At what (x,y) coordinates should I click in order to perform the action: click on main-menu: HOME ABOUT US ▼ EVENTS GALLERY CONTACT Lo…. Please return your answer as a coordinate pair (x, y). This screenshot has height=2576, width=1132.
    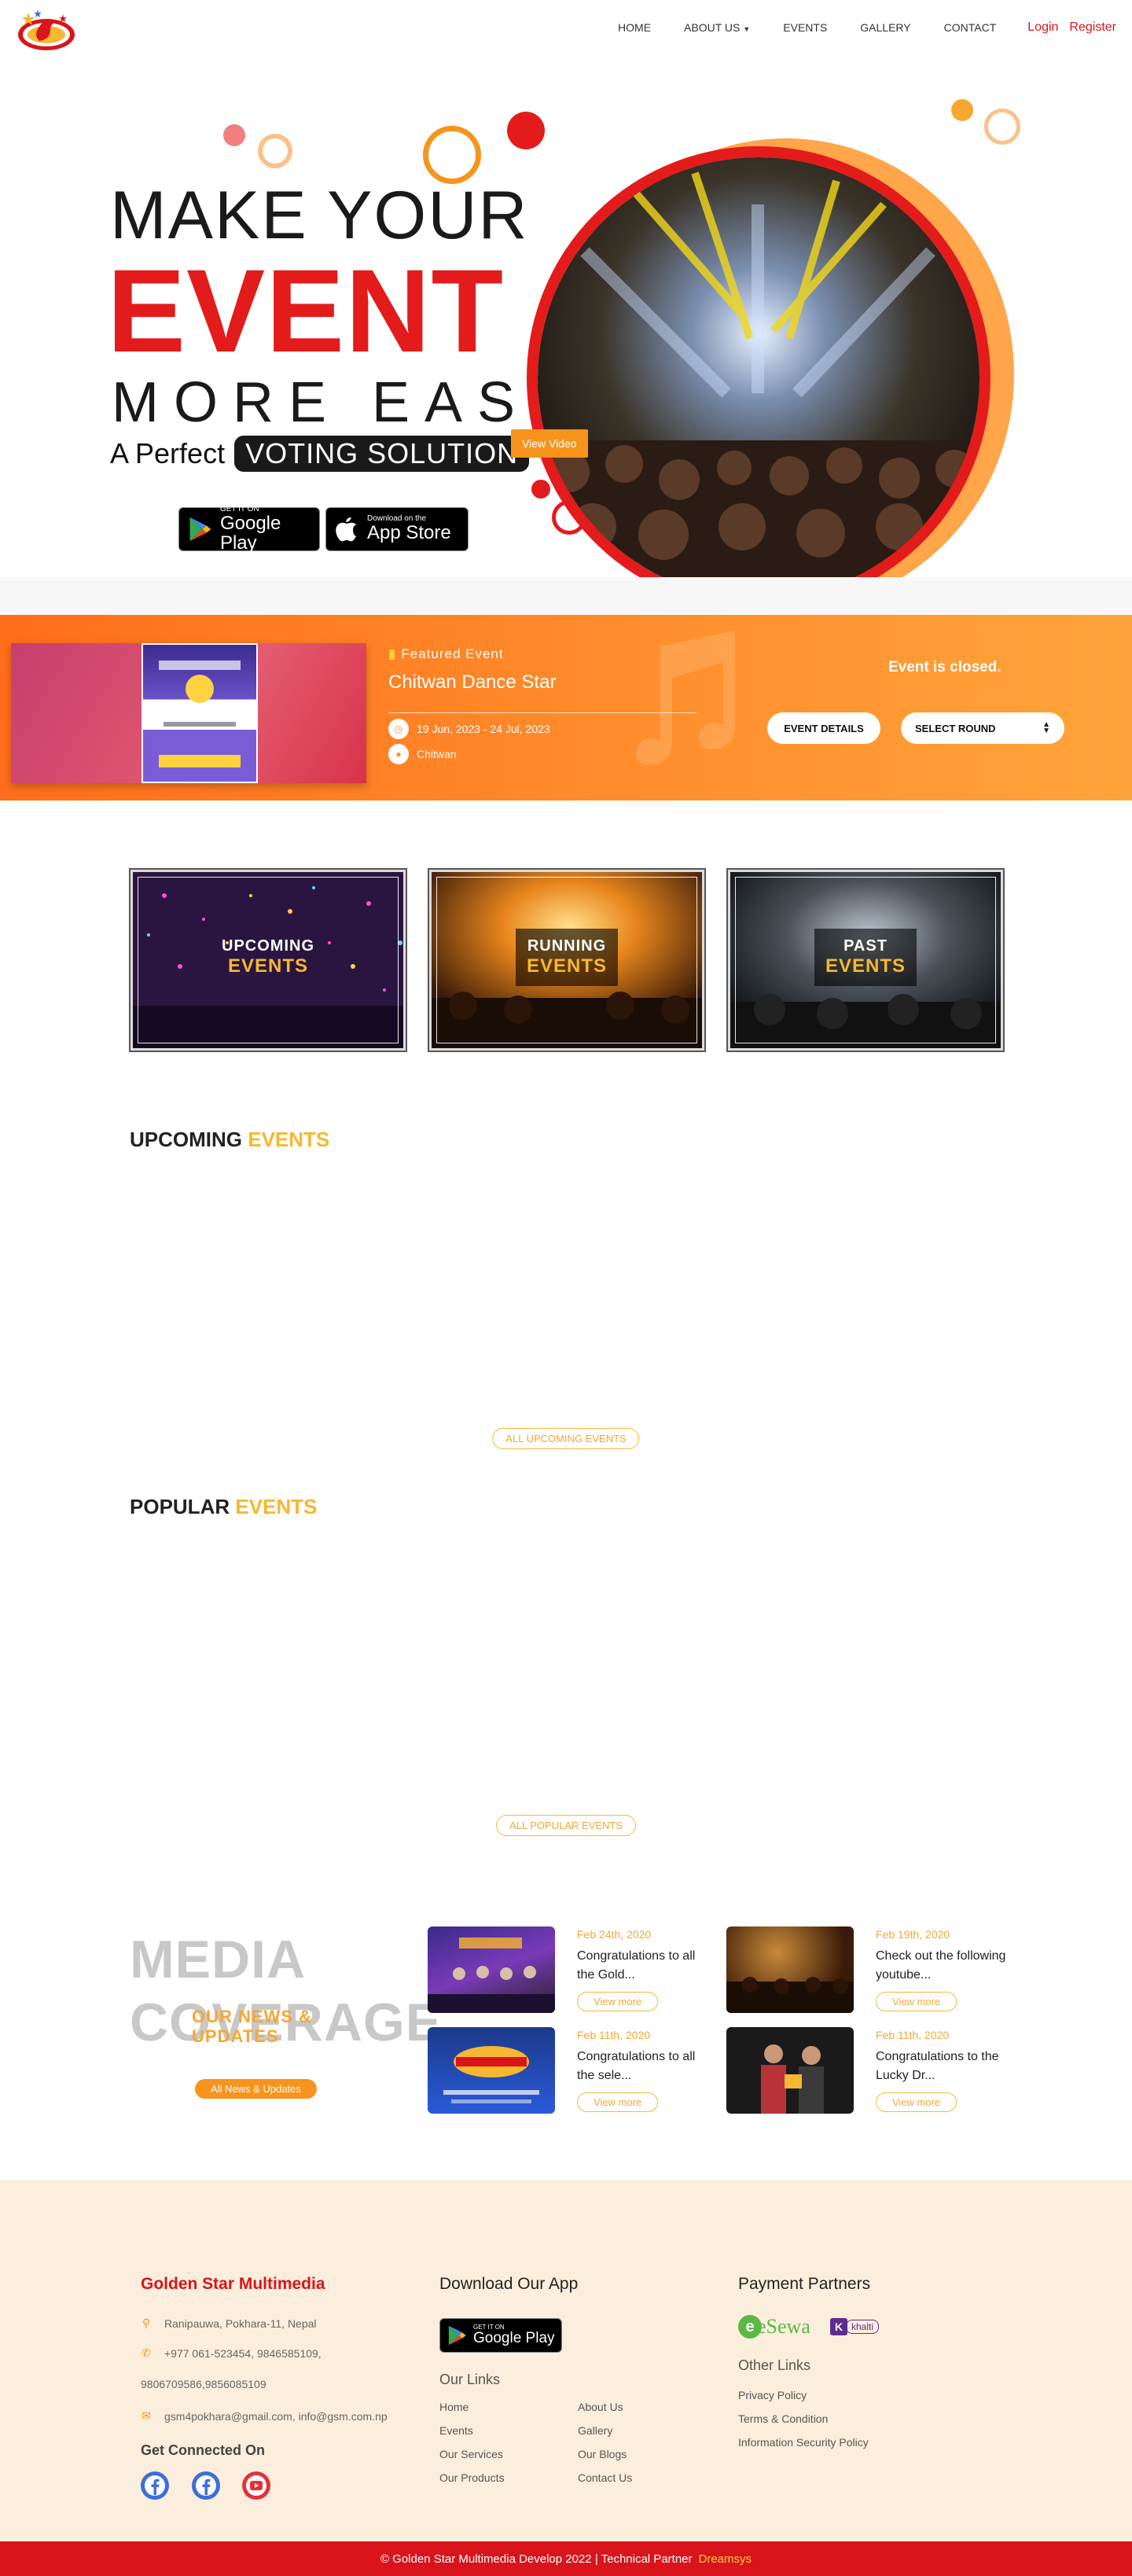
    Looking at the image, I should click on (850, 27).